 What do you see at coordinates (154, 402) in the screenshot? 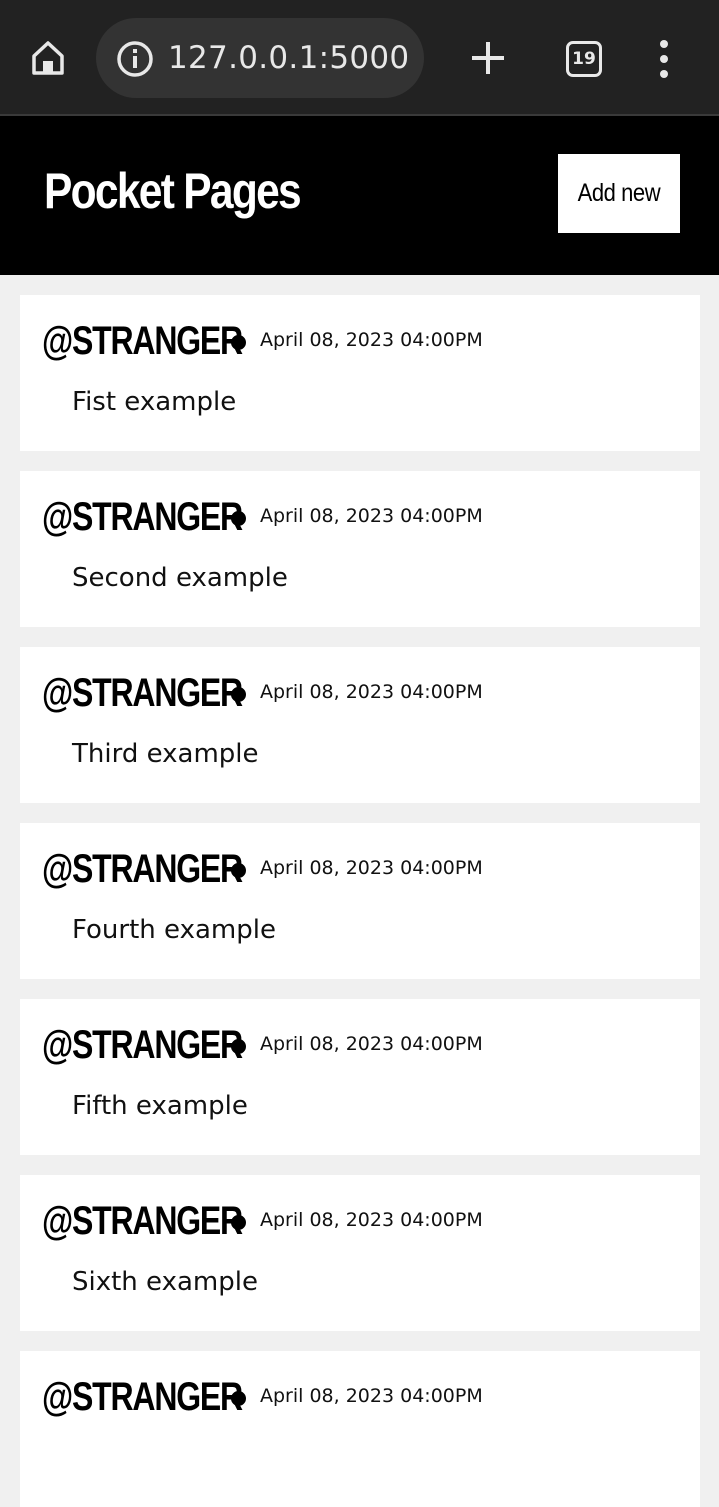
I see `post-body: Fist example` at bounding box center [154, 402].